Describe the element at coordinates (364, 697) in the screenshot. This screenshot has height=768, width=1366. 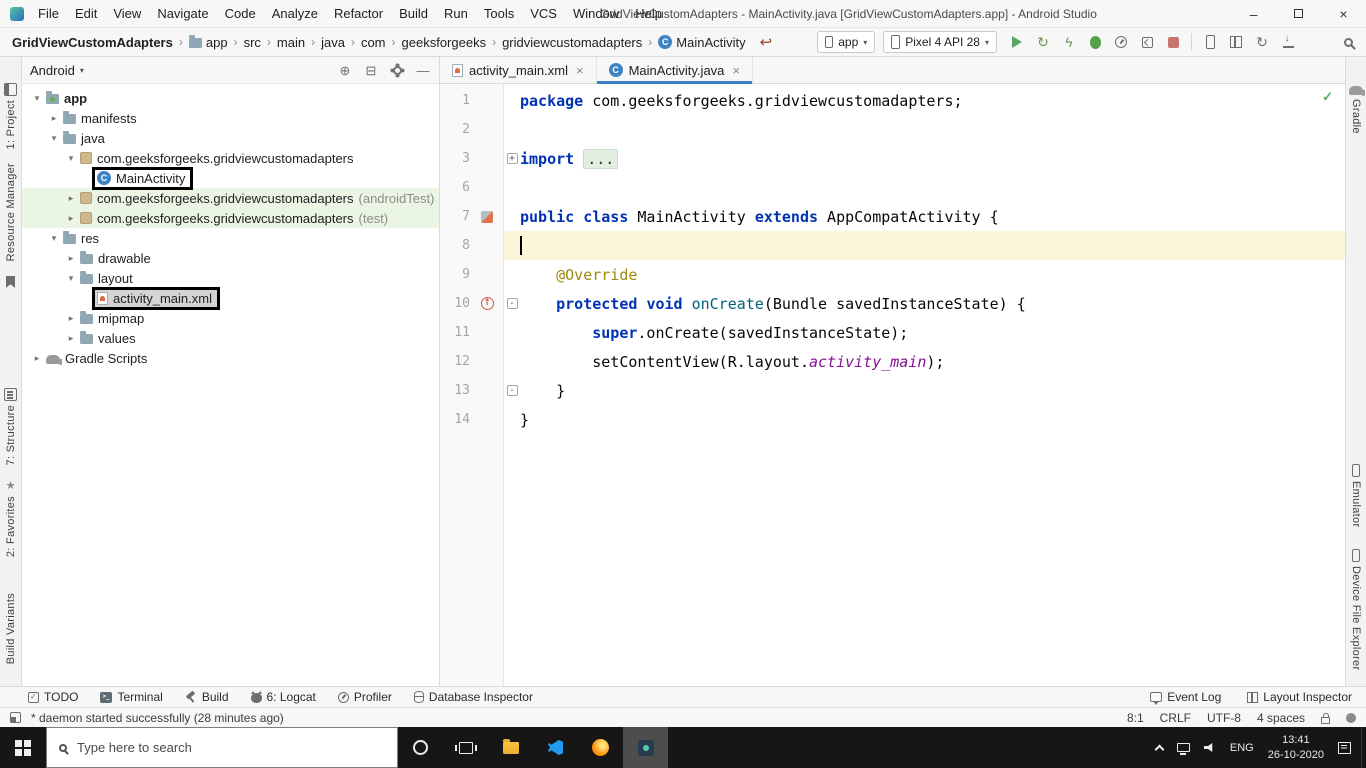
I see `toolwindow-profiler: Profiler` at that location.